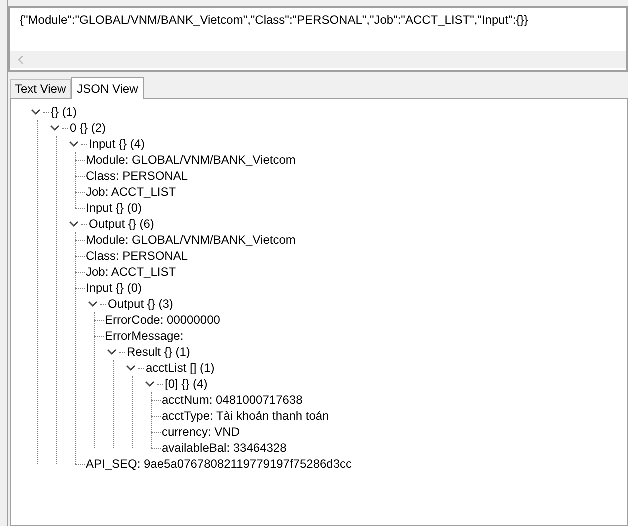 This screenshot has width=628, height=526. What do you see at coordinates (232, 400) in the screenshot?
I see `tree-leaf-label: acctNum: 0481000717638` at bounding box center [232, 400].